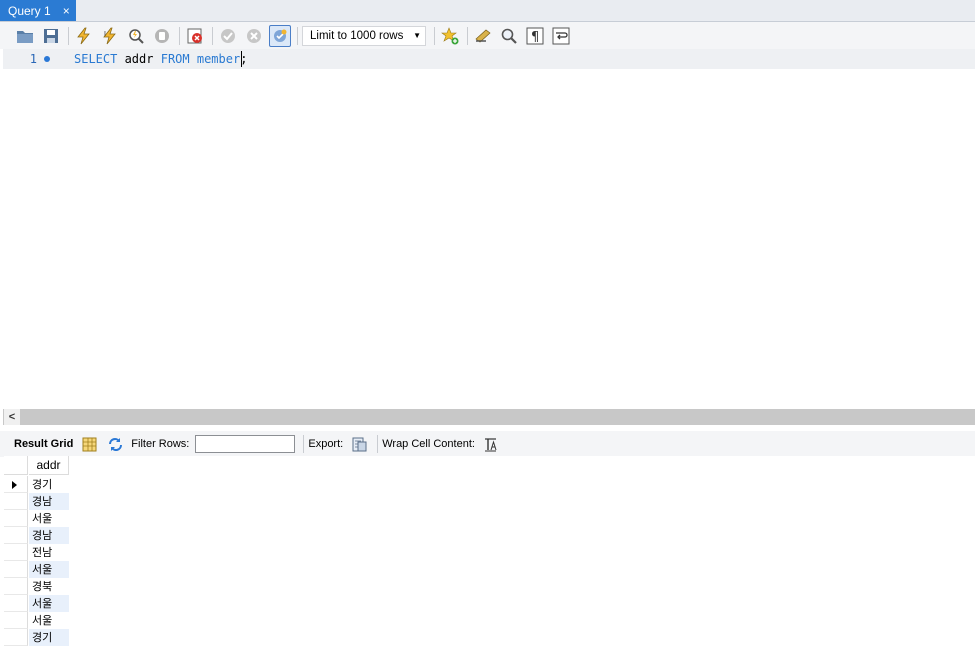 Image resolution: width=975 pixels, height=654 pixels. I want to click on execute-current-icon: I, so click(110, 36).